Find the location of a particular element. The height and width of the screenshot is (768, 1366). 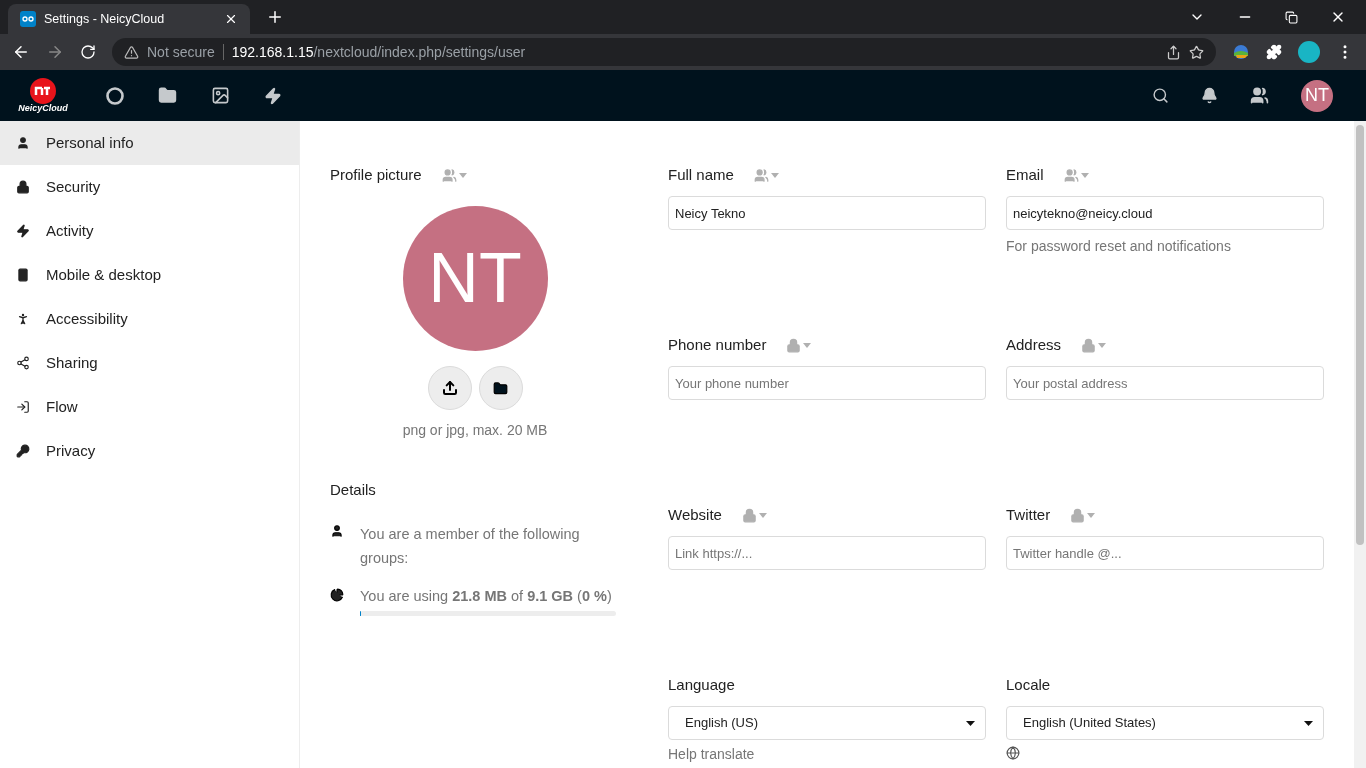

flow-icon is located at coordinates (23, 407).